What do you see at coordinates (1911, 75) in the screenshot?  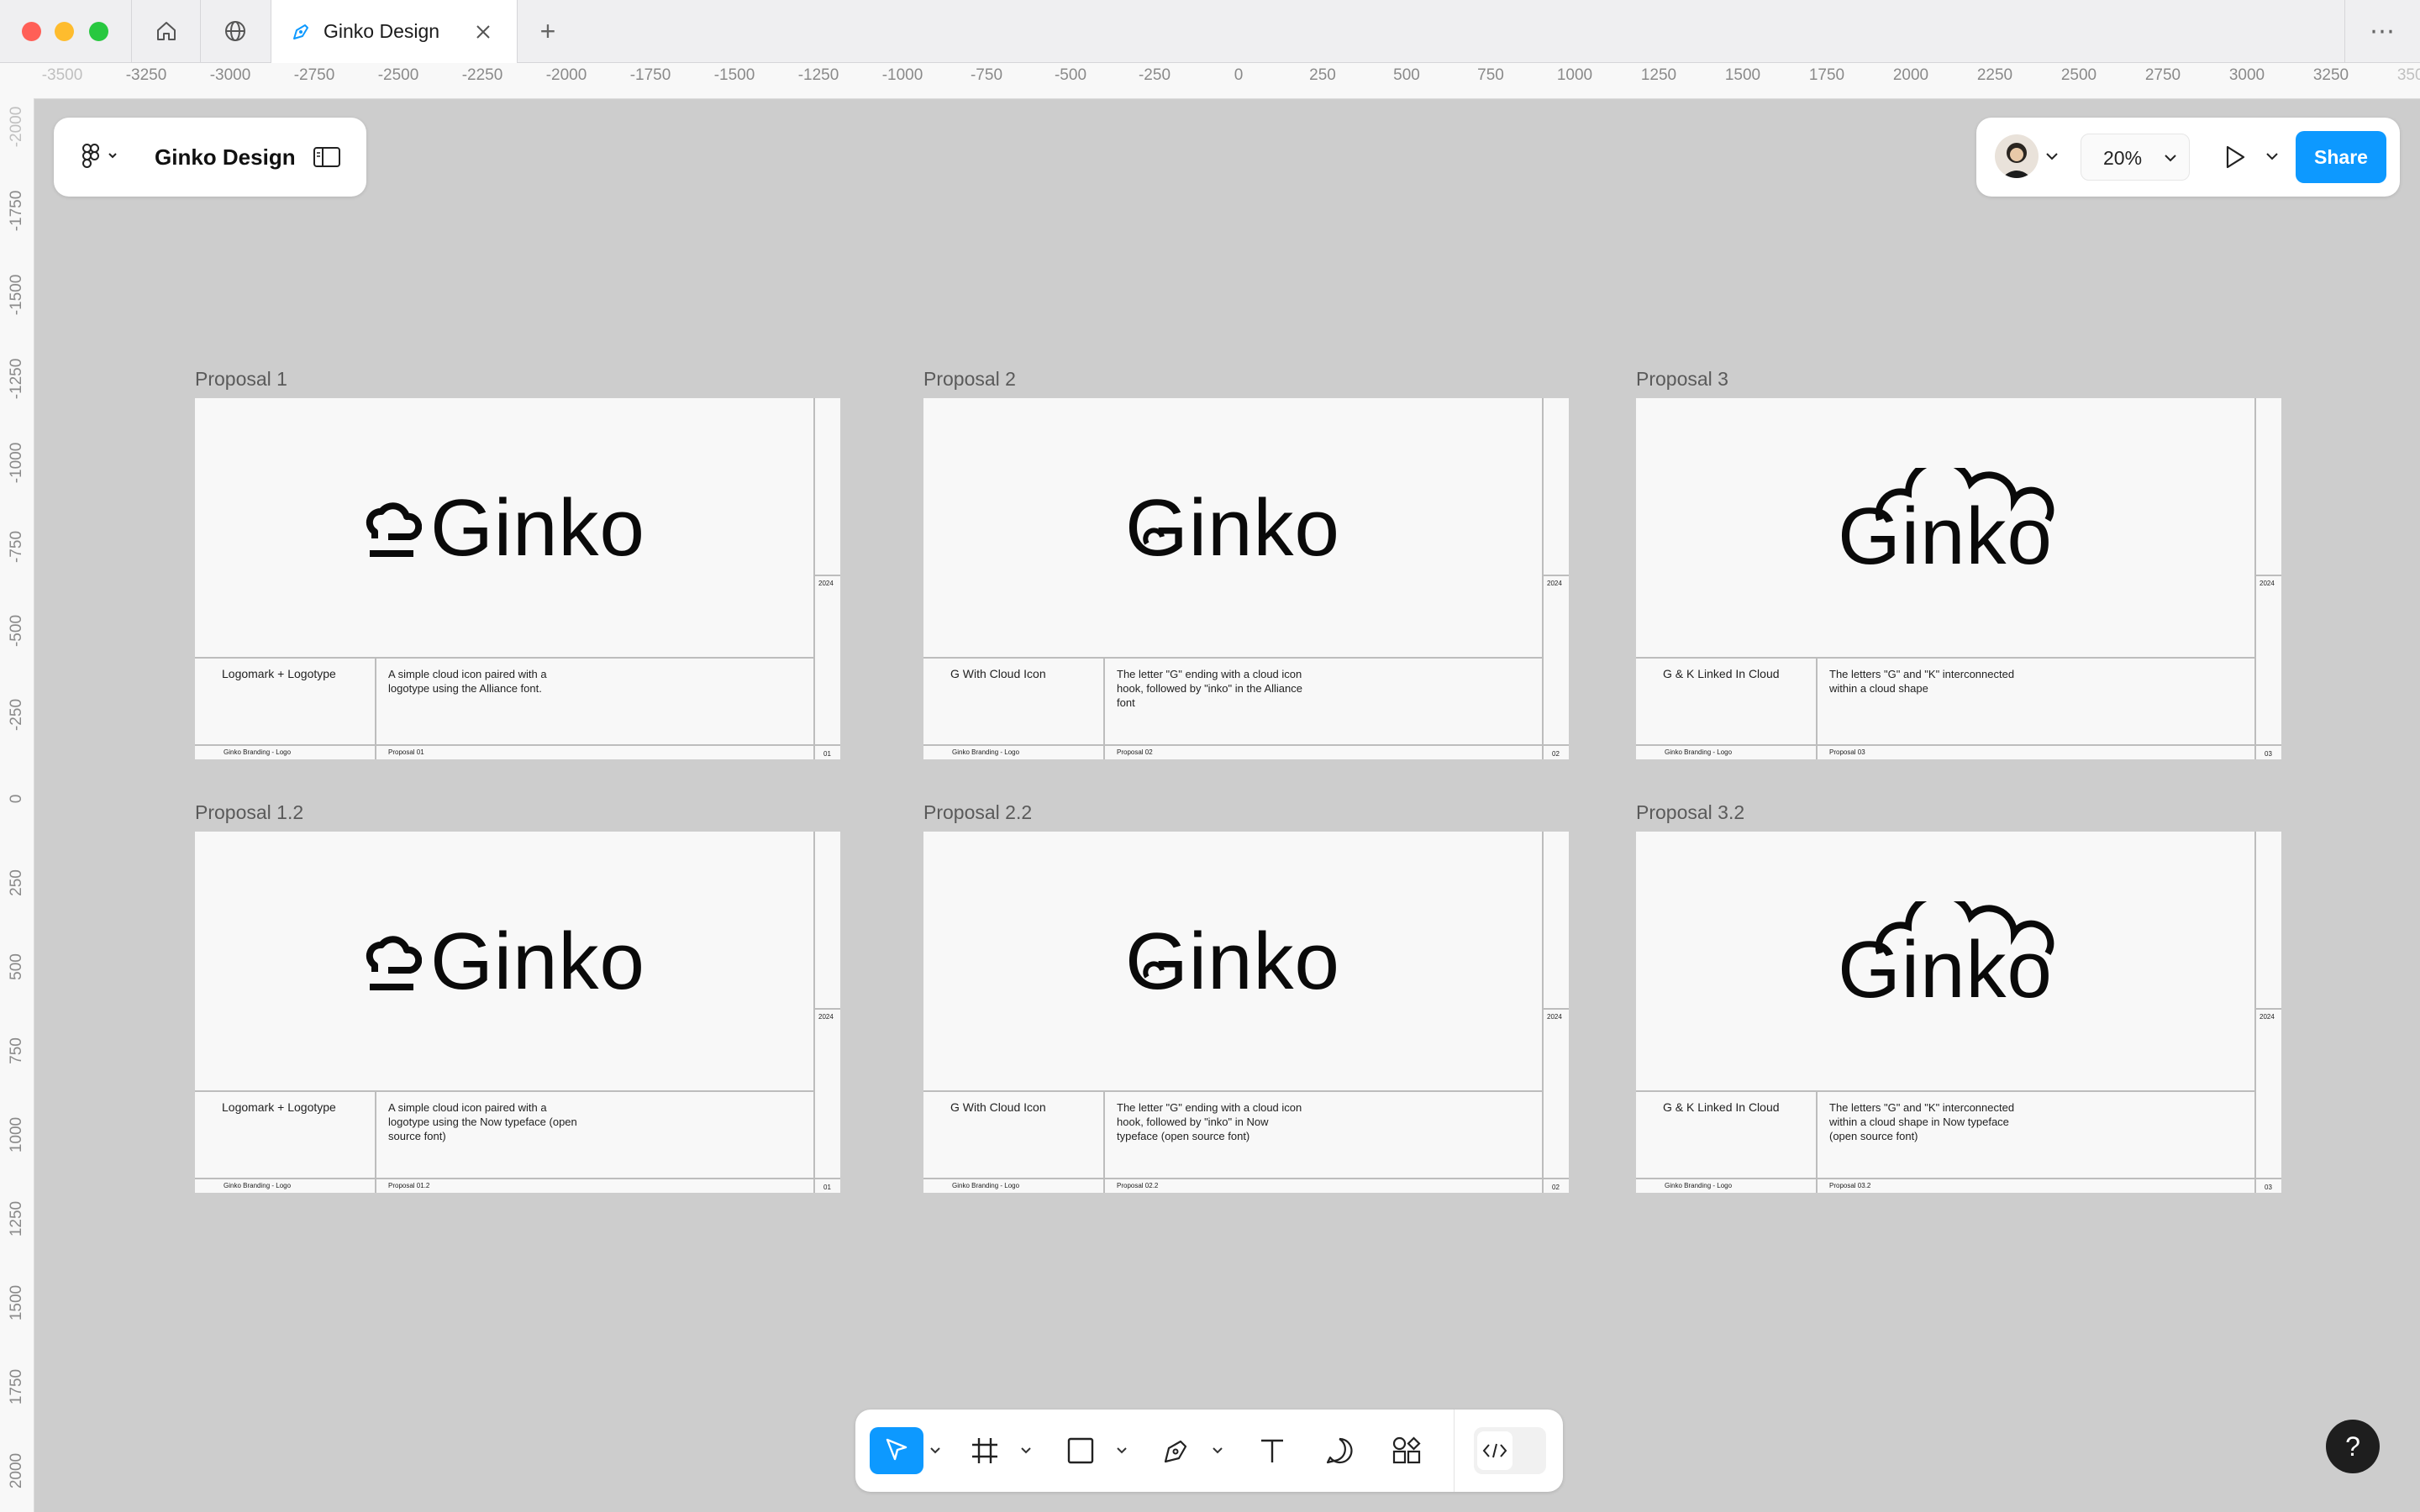 I see `ruler-tick-label: 2000` at bounding box center [1911, 75].